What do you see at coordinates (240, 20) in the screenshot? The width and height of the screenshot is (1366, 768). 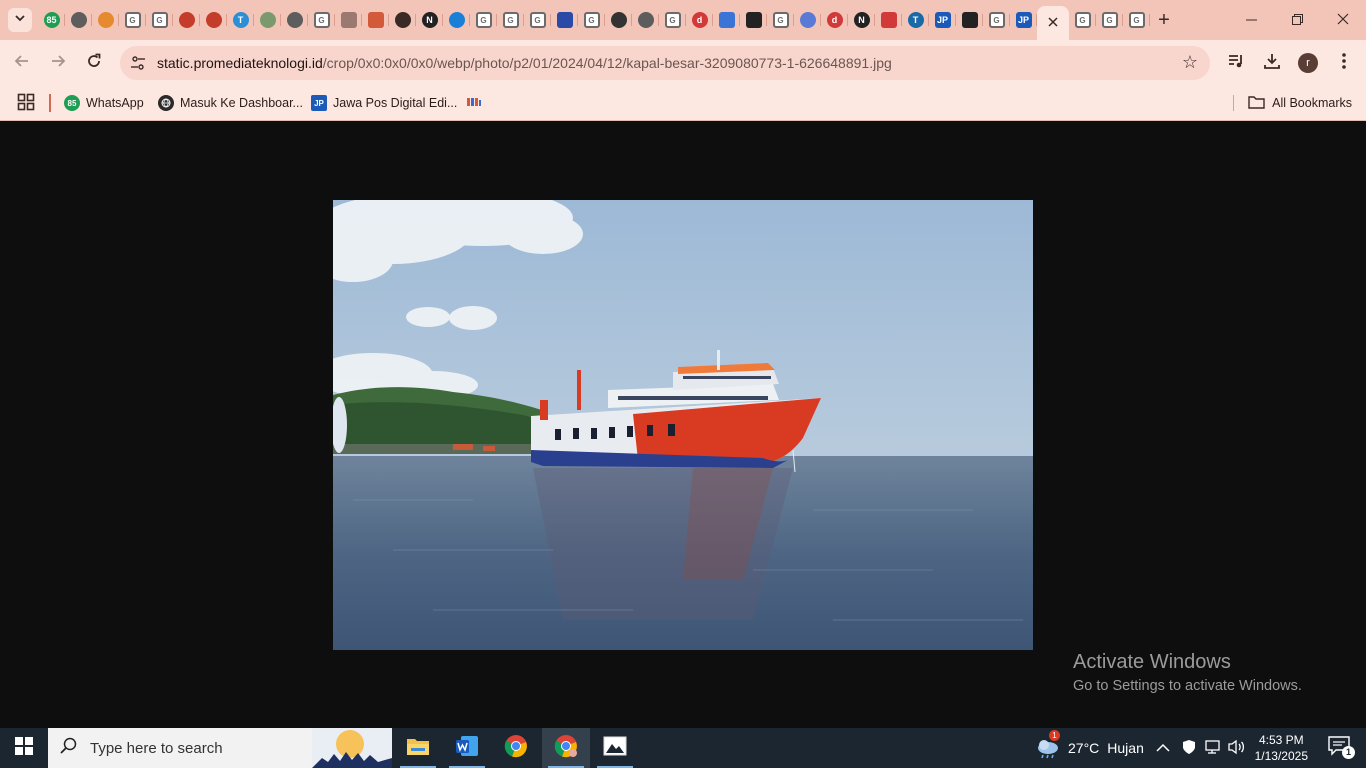 I see `browser-tab-7: T` at bounding box center [240, 20].